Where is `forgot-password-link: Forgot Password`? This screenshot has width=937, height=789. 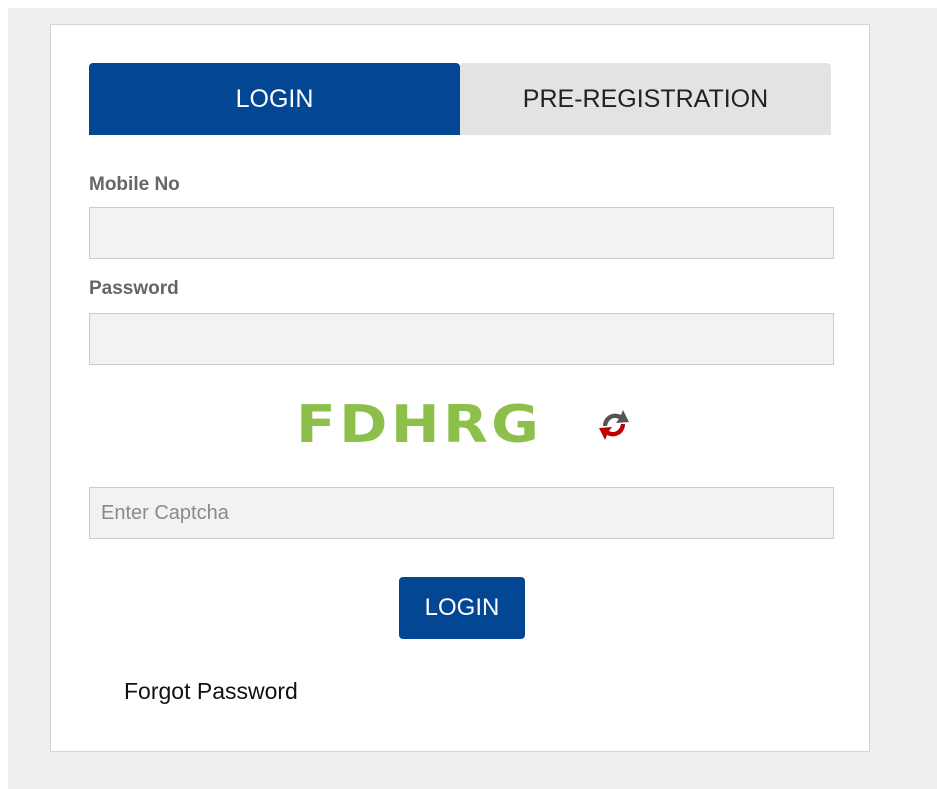
forgot-password-link: Forgot Password is located at coordinates (211, 691).